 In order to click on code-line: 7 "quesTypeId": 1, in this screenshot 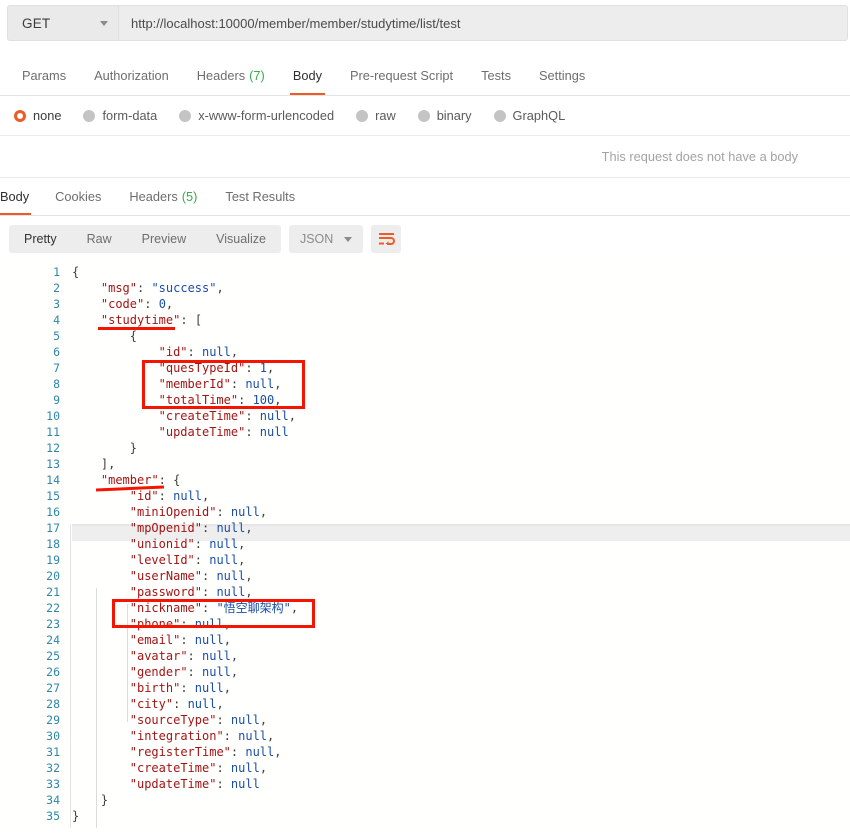, I will do `click(425, 368)`.